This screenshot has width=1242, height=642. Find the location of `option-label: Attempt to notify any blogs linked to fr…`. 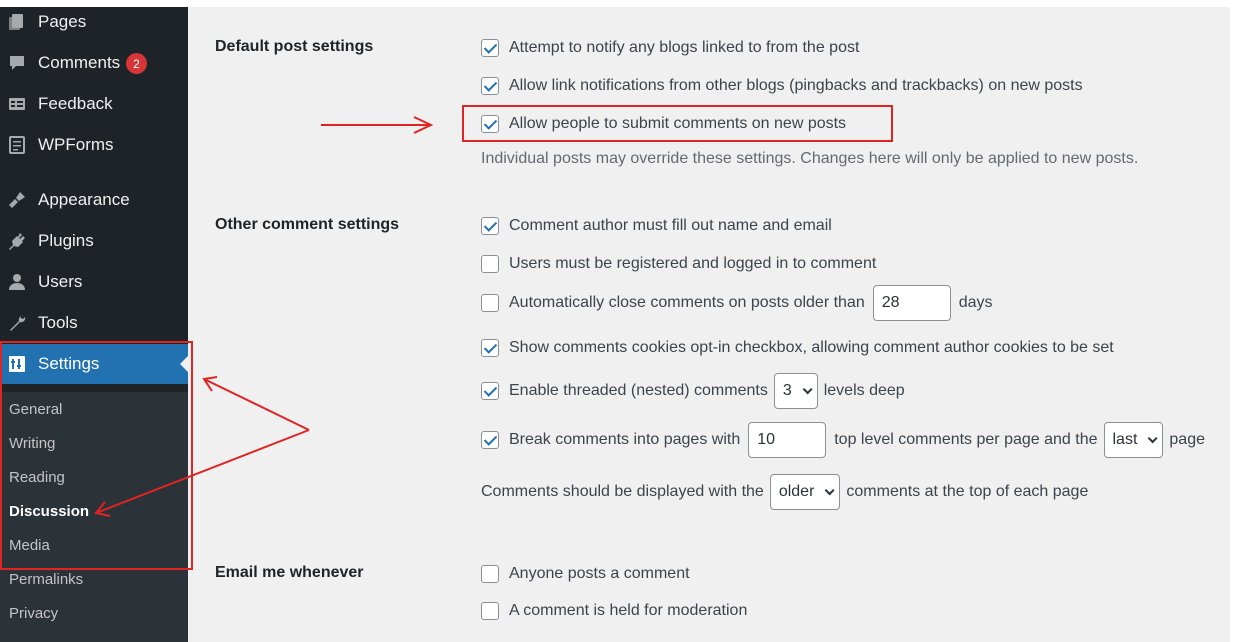

option-label: Attempt to notify any blogs linked to fr… is located at coordinates (684, 47).